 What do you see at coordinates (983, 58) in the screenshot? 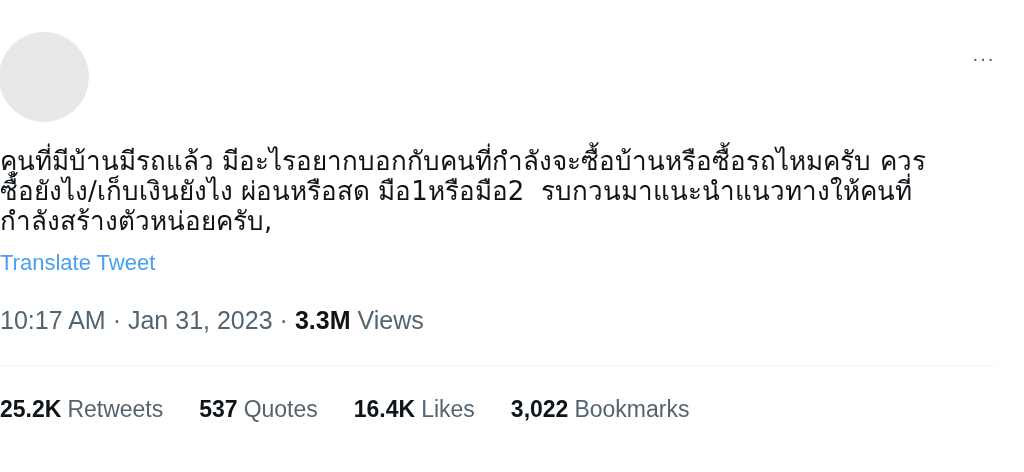
I see `more-menu: ···` at bounding box center [983, 58].